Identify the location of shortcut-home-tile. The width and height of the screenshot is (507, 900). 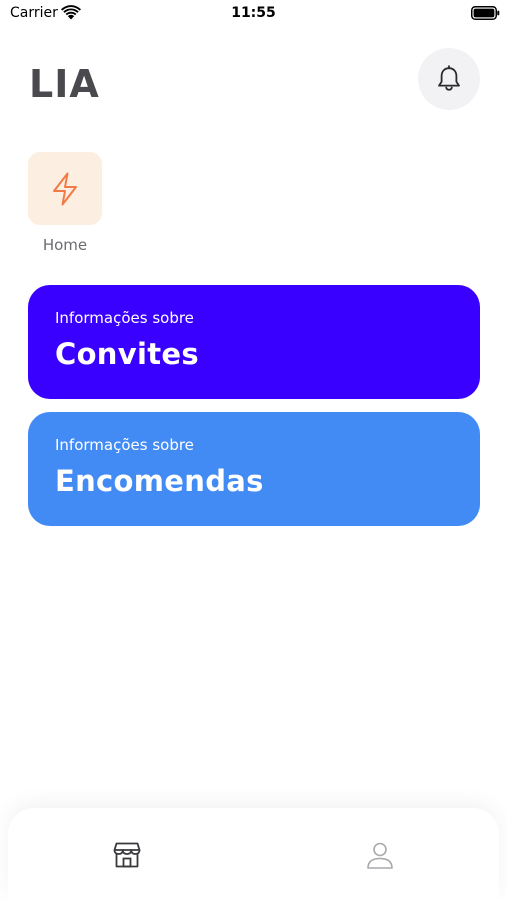
(65, 188).